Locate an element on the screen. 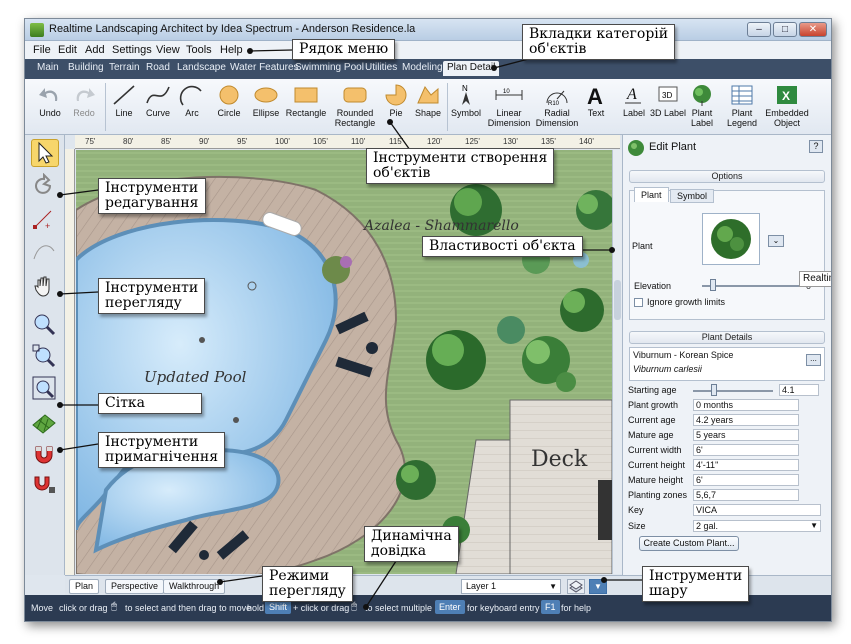 Image resolution: width=851 pixels, height=644 pixels. tab-building: Building is located at coordinates (86, 67).